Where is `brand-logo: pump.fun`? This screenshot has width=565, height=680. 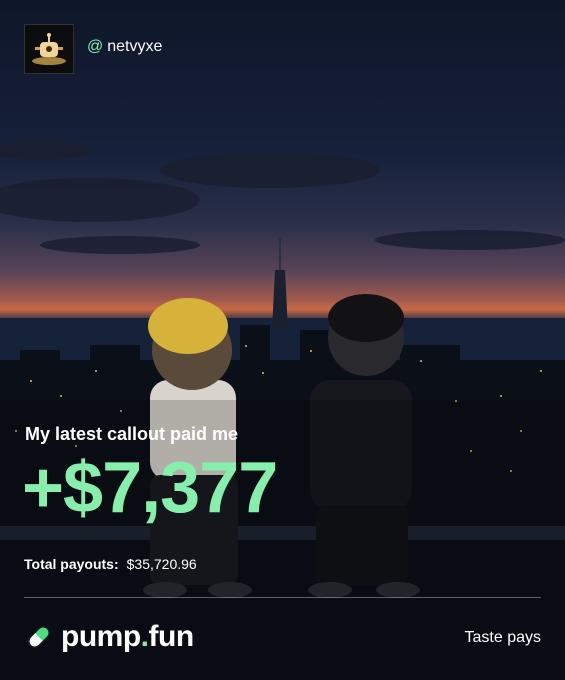
brand-logo: pump.fun is located at coordinates (109, 637).